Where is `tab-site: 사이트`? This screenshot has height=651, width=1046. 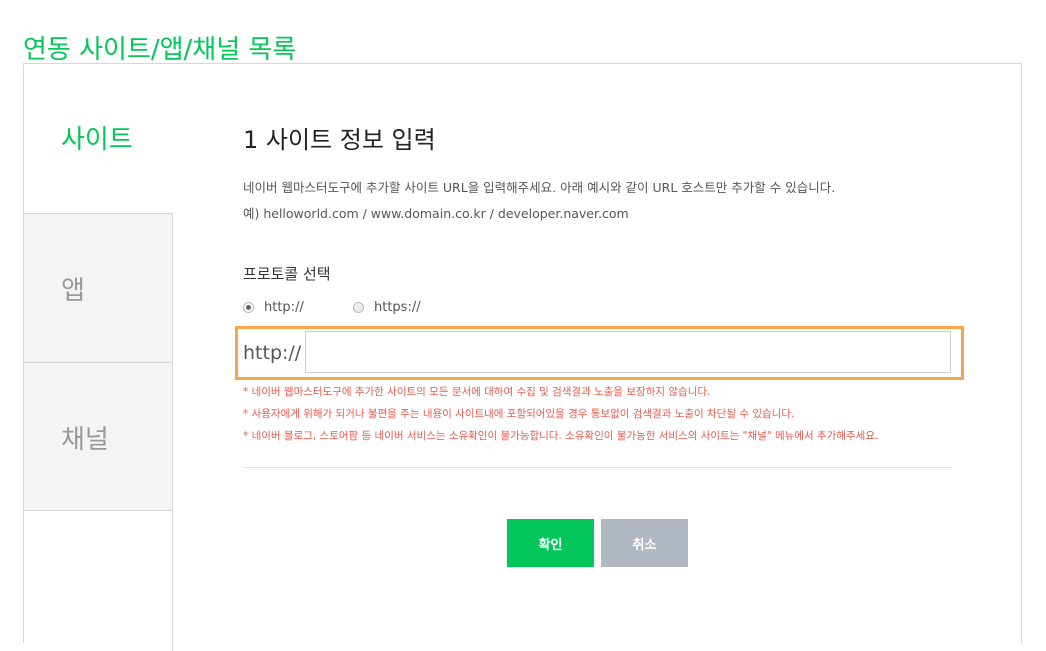 tab-site: 사이트 is located at coordinates (98, 138).